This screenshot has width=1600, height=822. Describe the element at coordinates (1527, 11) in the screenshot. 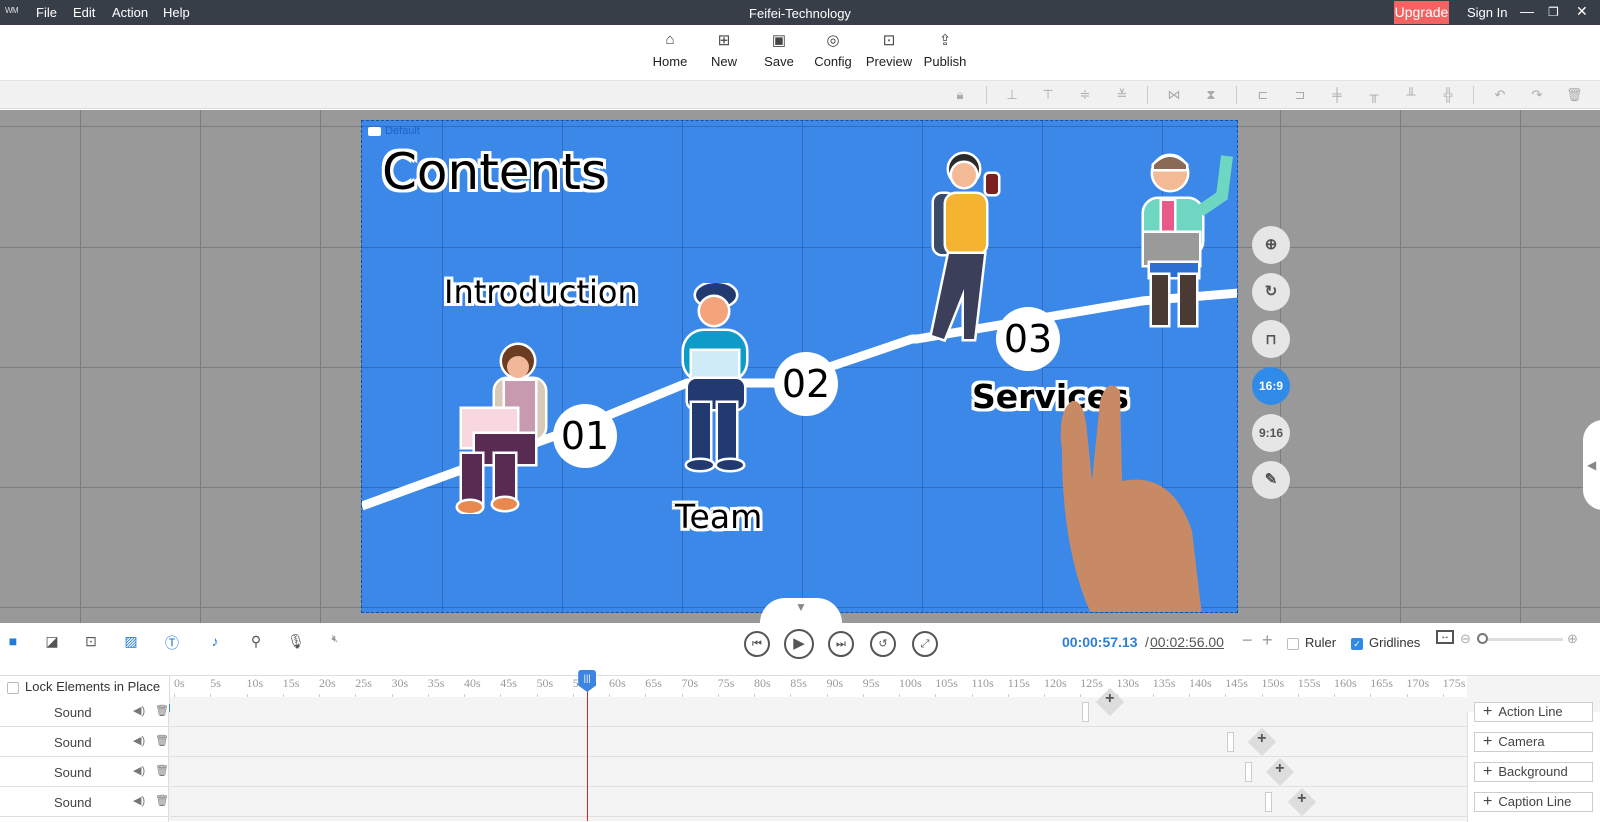

I see `minimize-icon: —` at that location.